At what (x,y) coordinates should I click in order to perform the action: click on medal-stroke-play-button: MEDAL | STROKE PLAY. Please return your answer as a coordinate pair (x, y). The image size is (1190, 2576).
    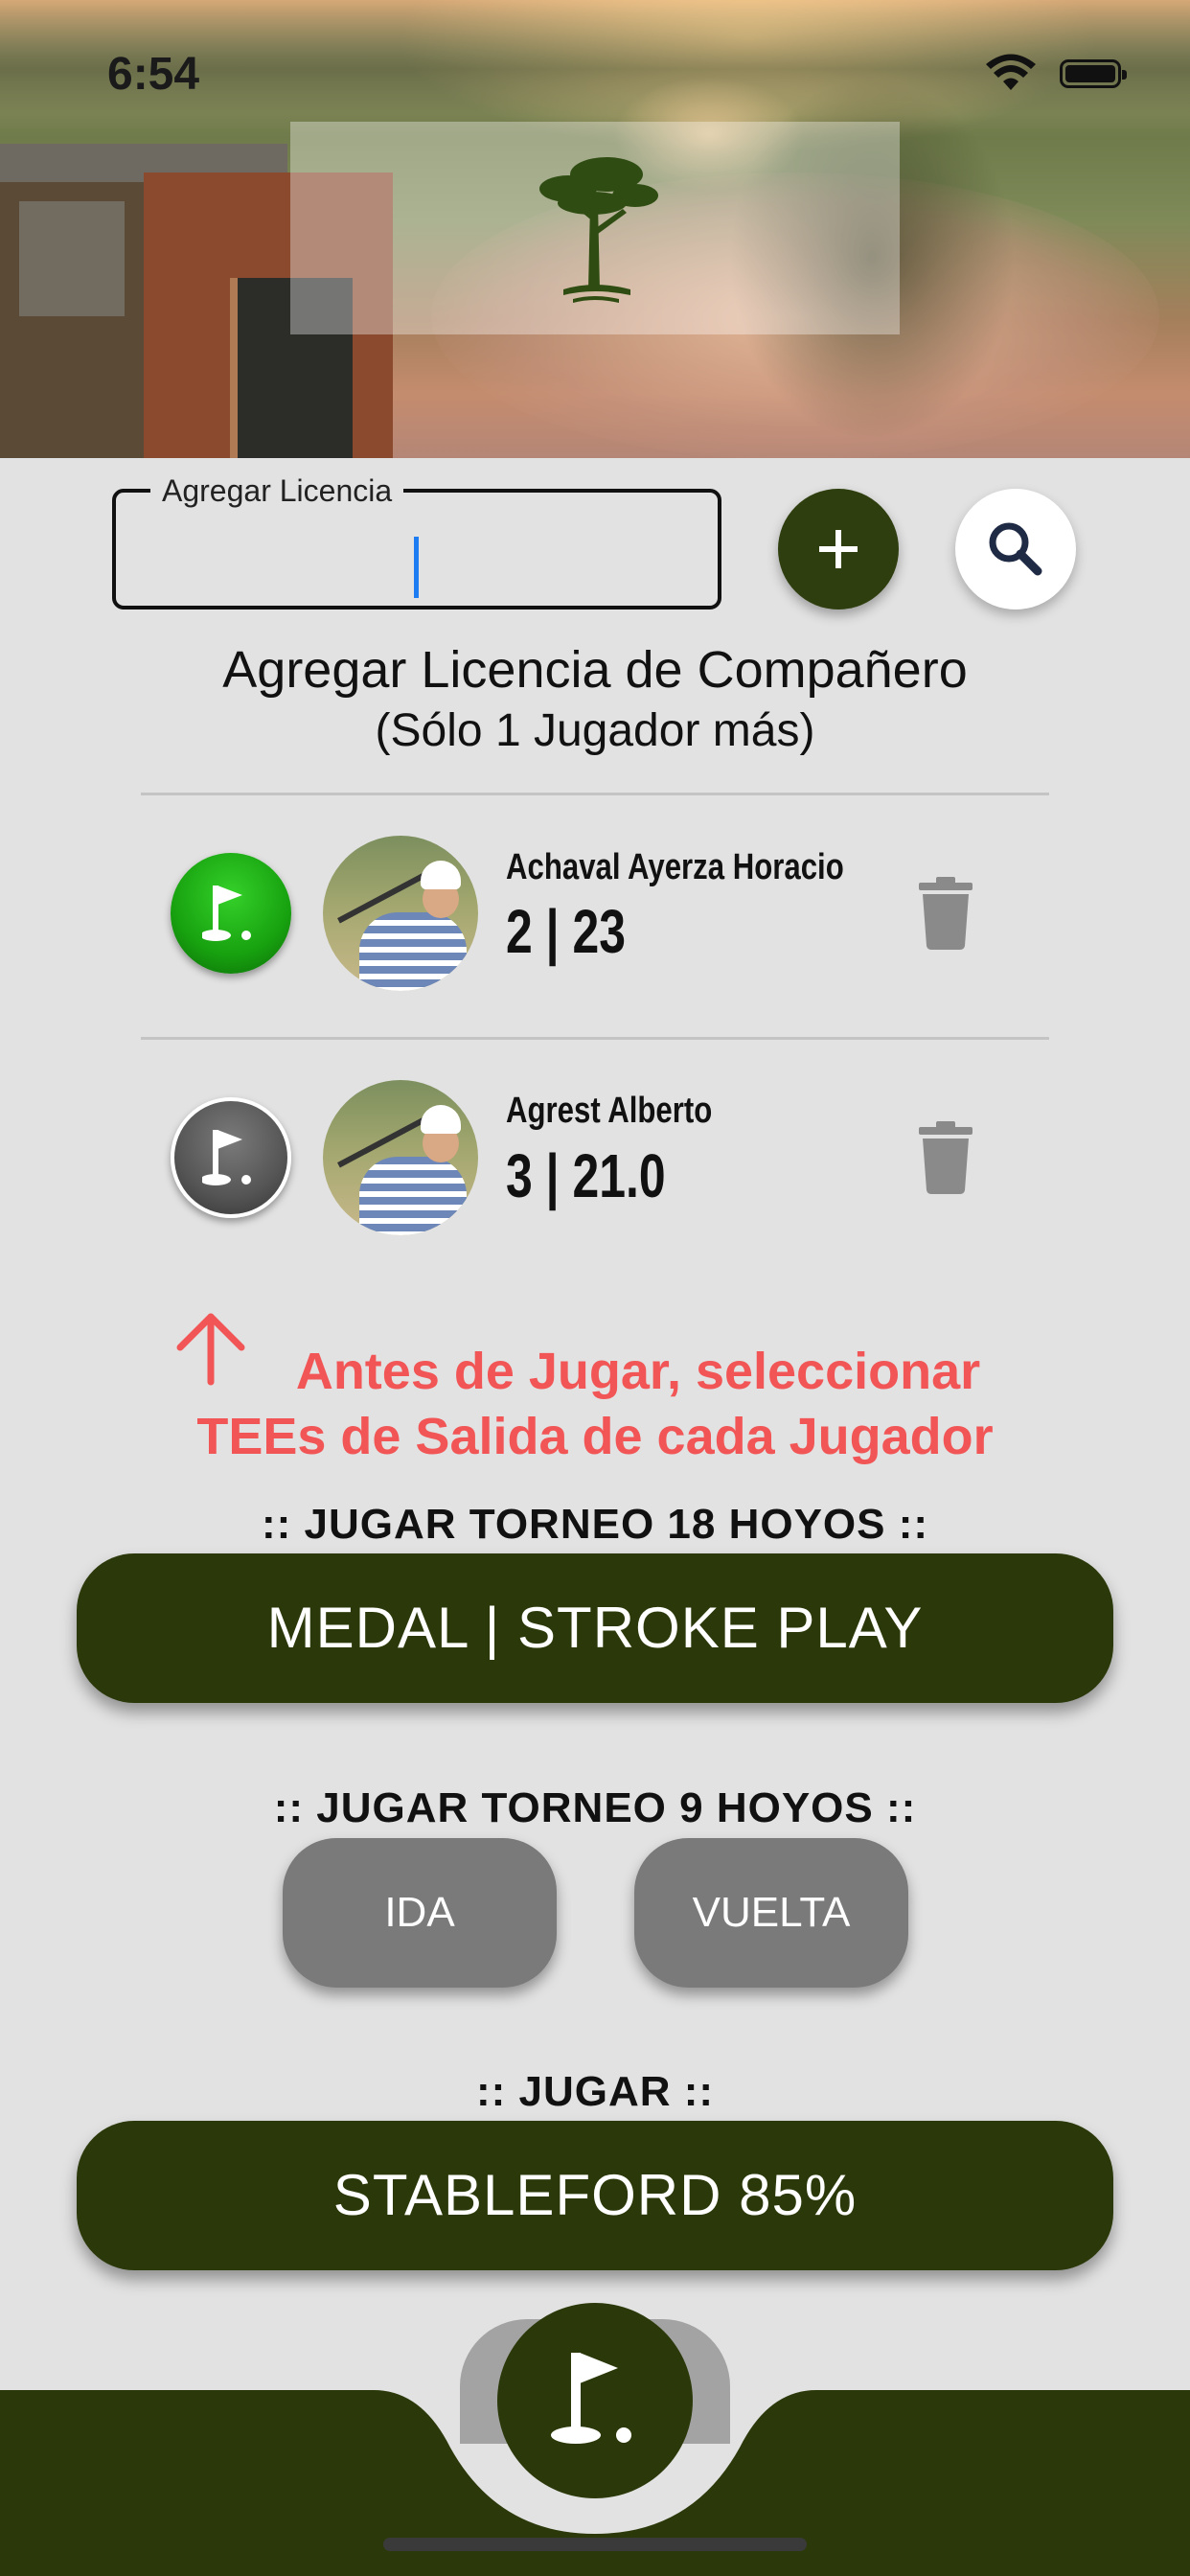
    Looking at the image, I should click on (595, 1628).